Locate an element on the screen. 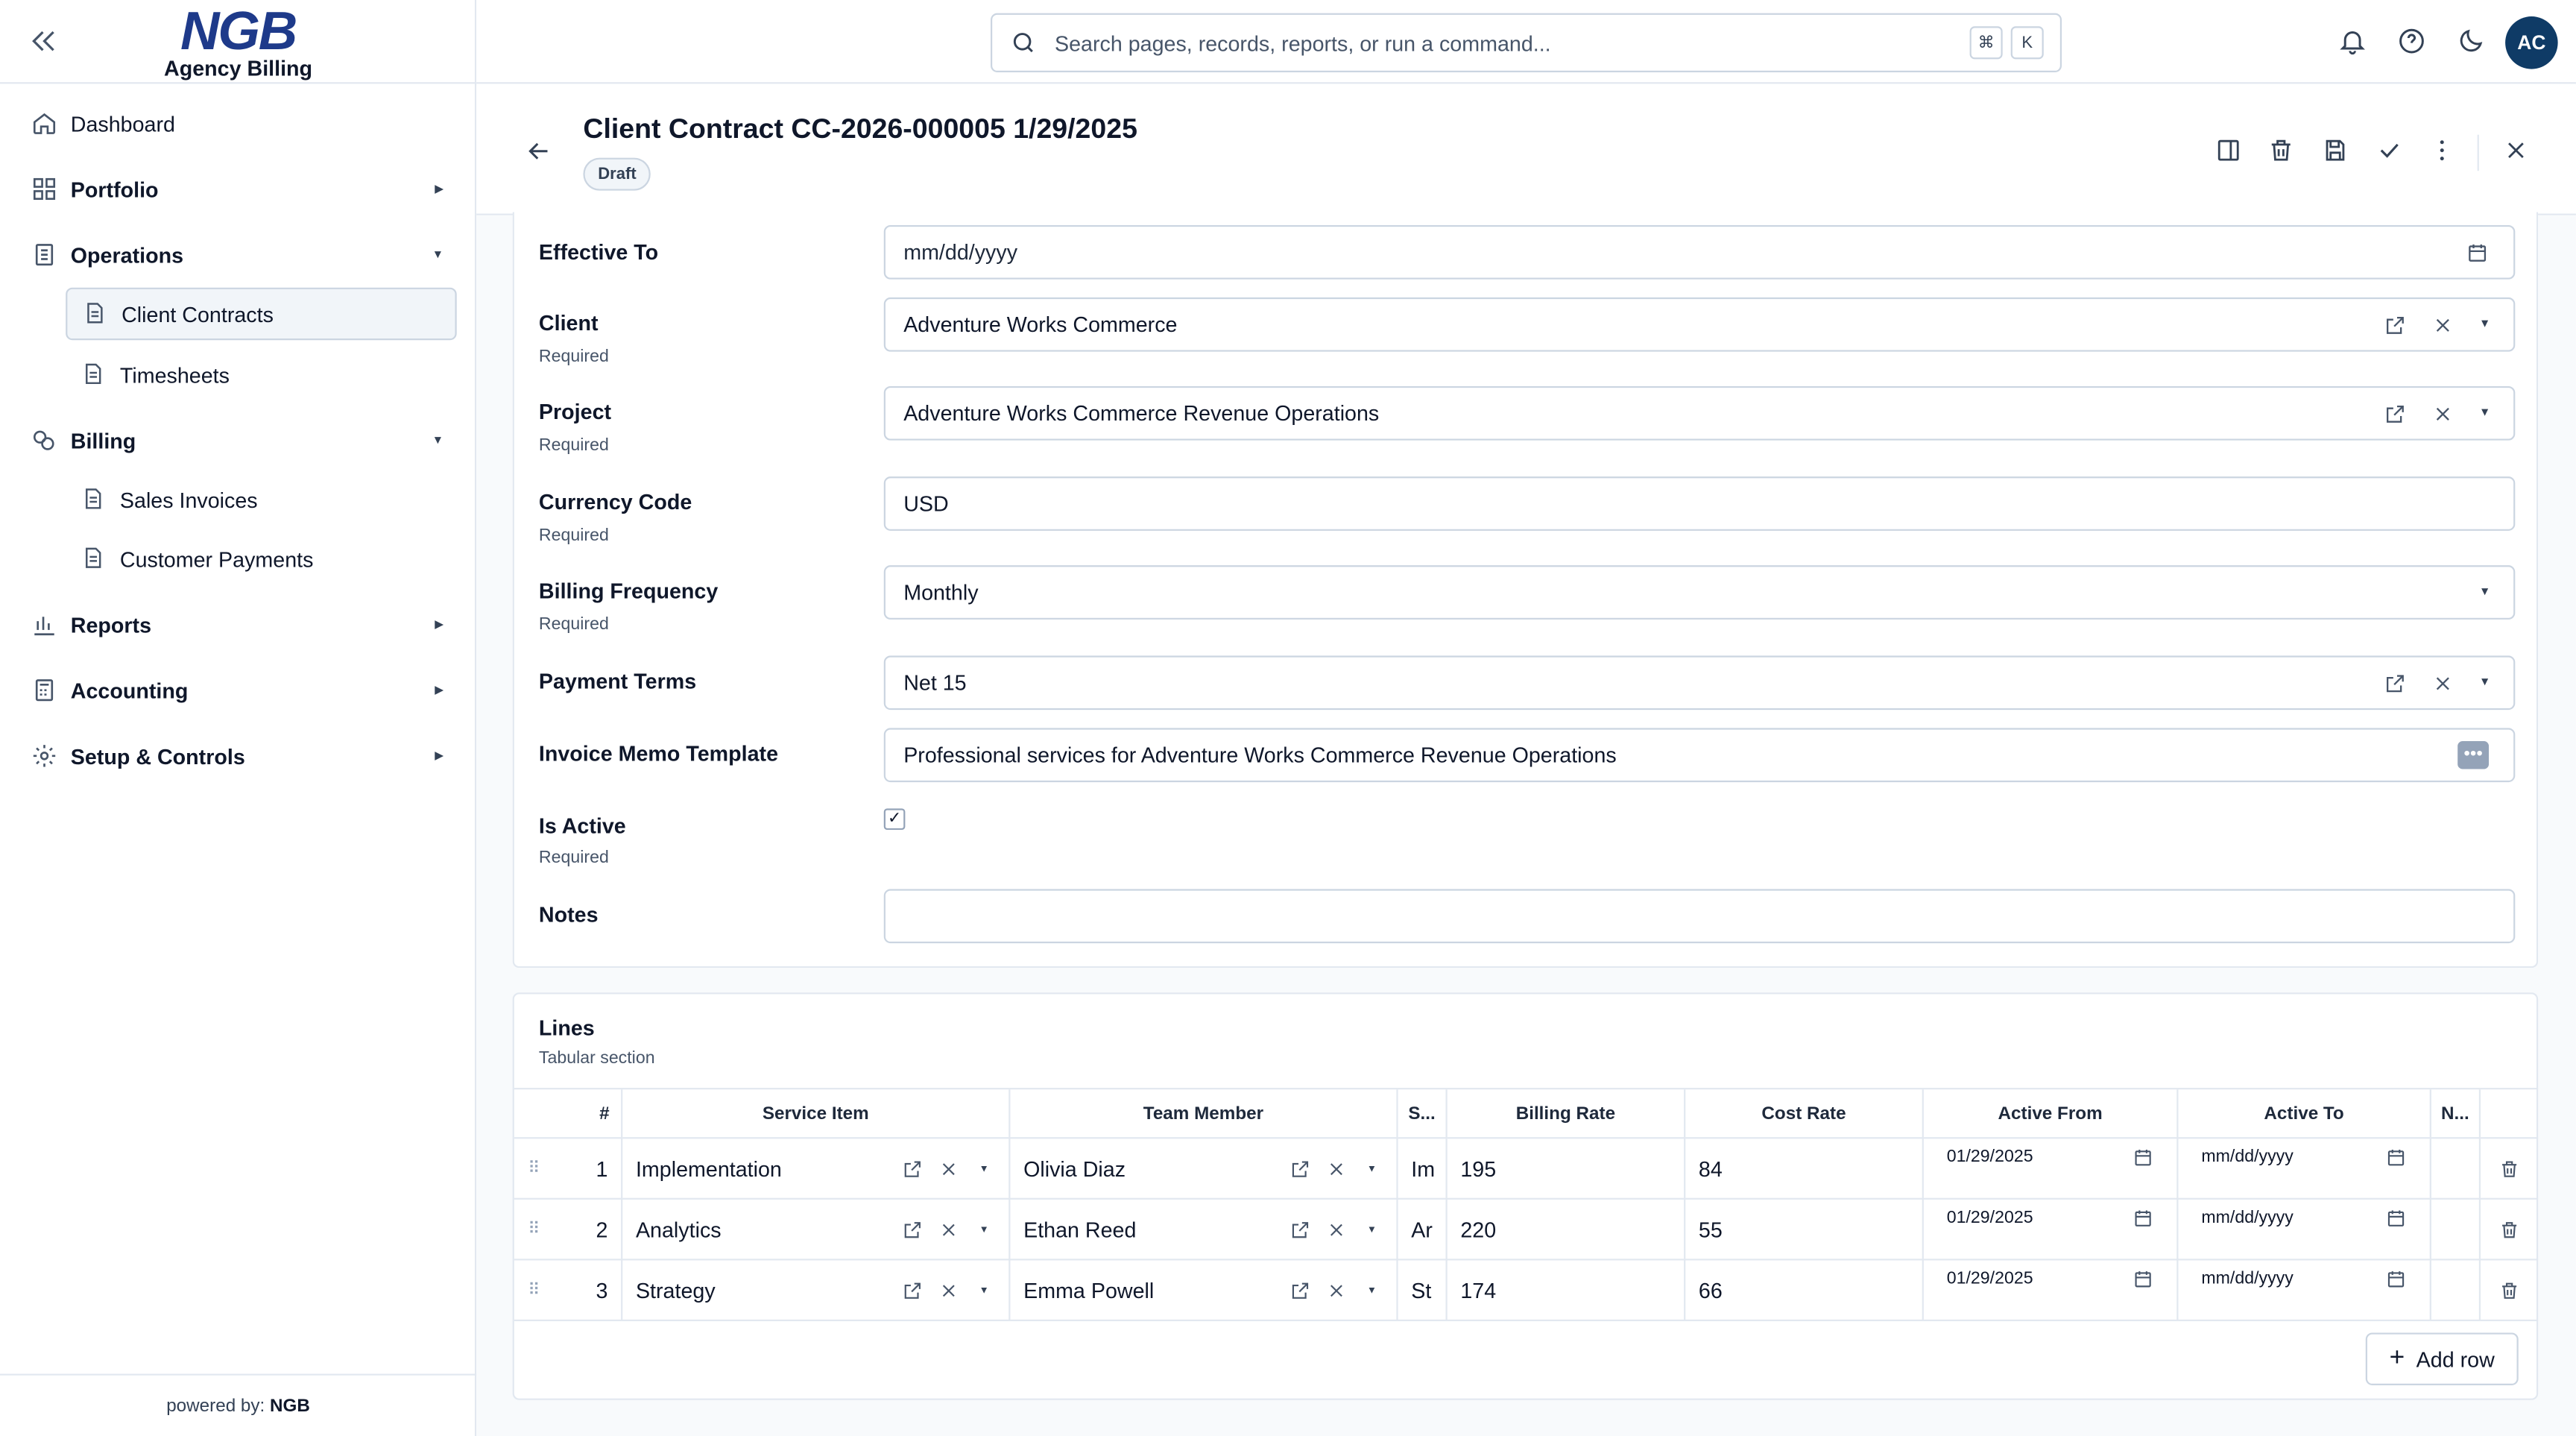 The image size is (2576, 1436). service-item-cell: Implementation ▼ is located at coordinates (817, 1169).